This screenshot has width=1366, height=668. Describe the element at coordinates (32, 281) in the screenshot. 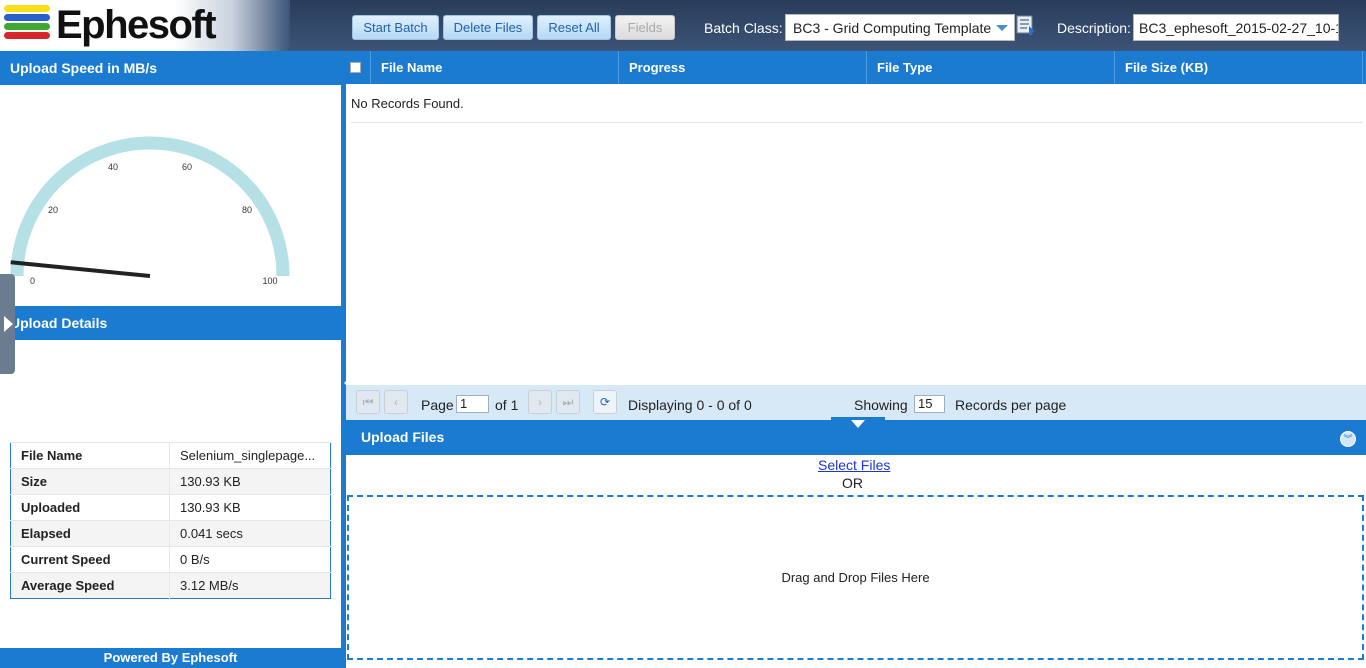

I see `gauge-tick-label: 0` at that location.